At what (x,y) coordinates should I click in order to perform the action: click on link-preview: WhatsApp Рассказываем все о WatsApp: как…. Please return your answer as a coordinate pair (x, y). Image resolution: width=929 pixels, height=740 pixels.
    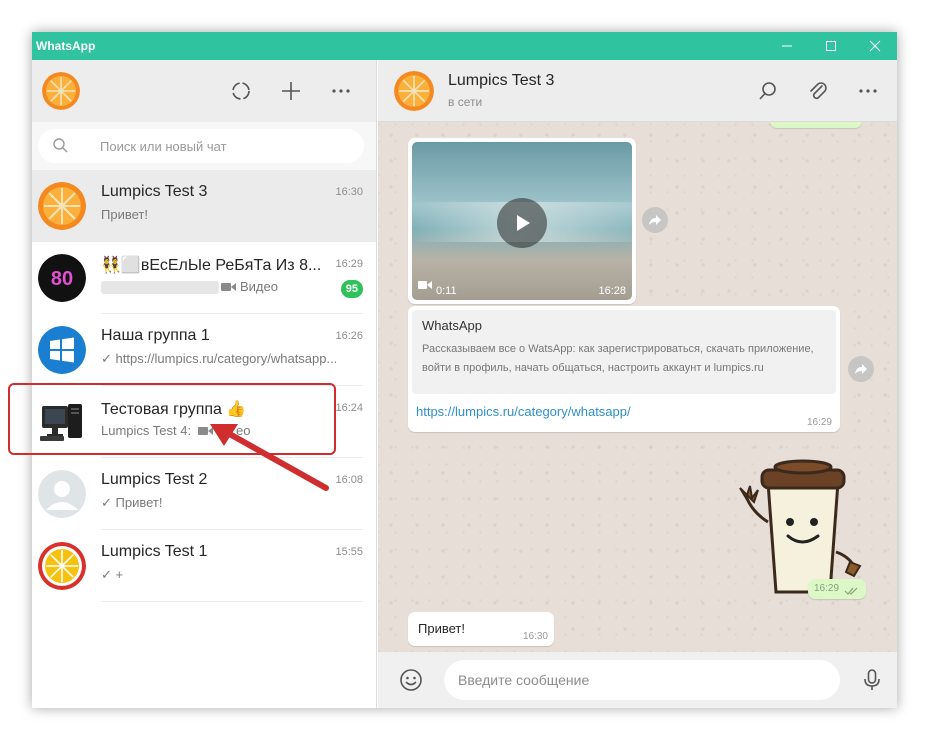
    Looking at the image, I should click on (624, 352).